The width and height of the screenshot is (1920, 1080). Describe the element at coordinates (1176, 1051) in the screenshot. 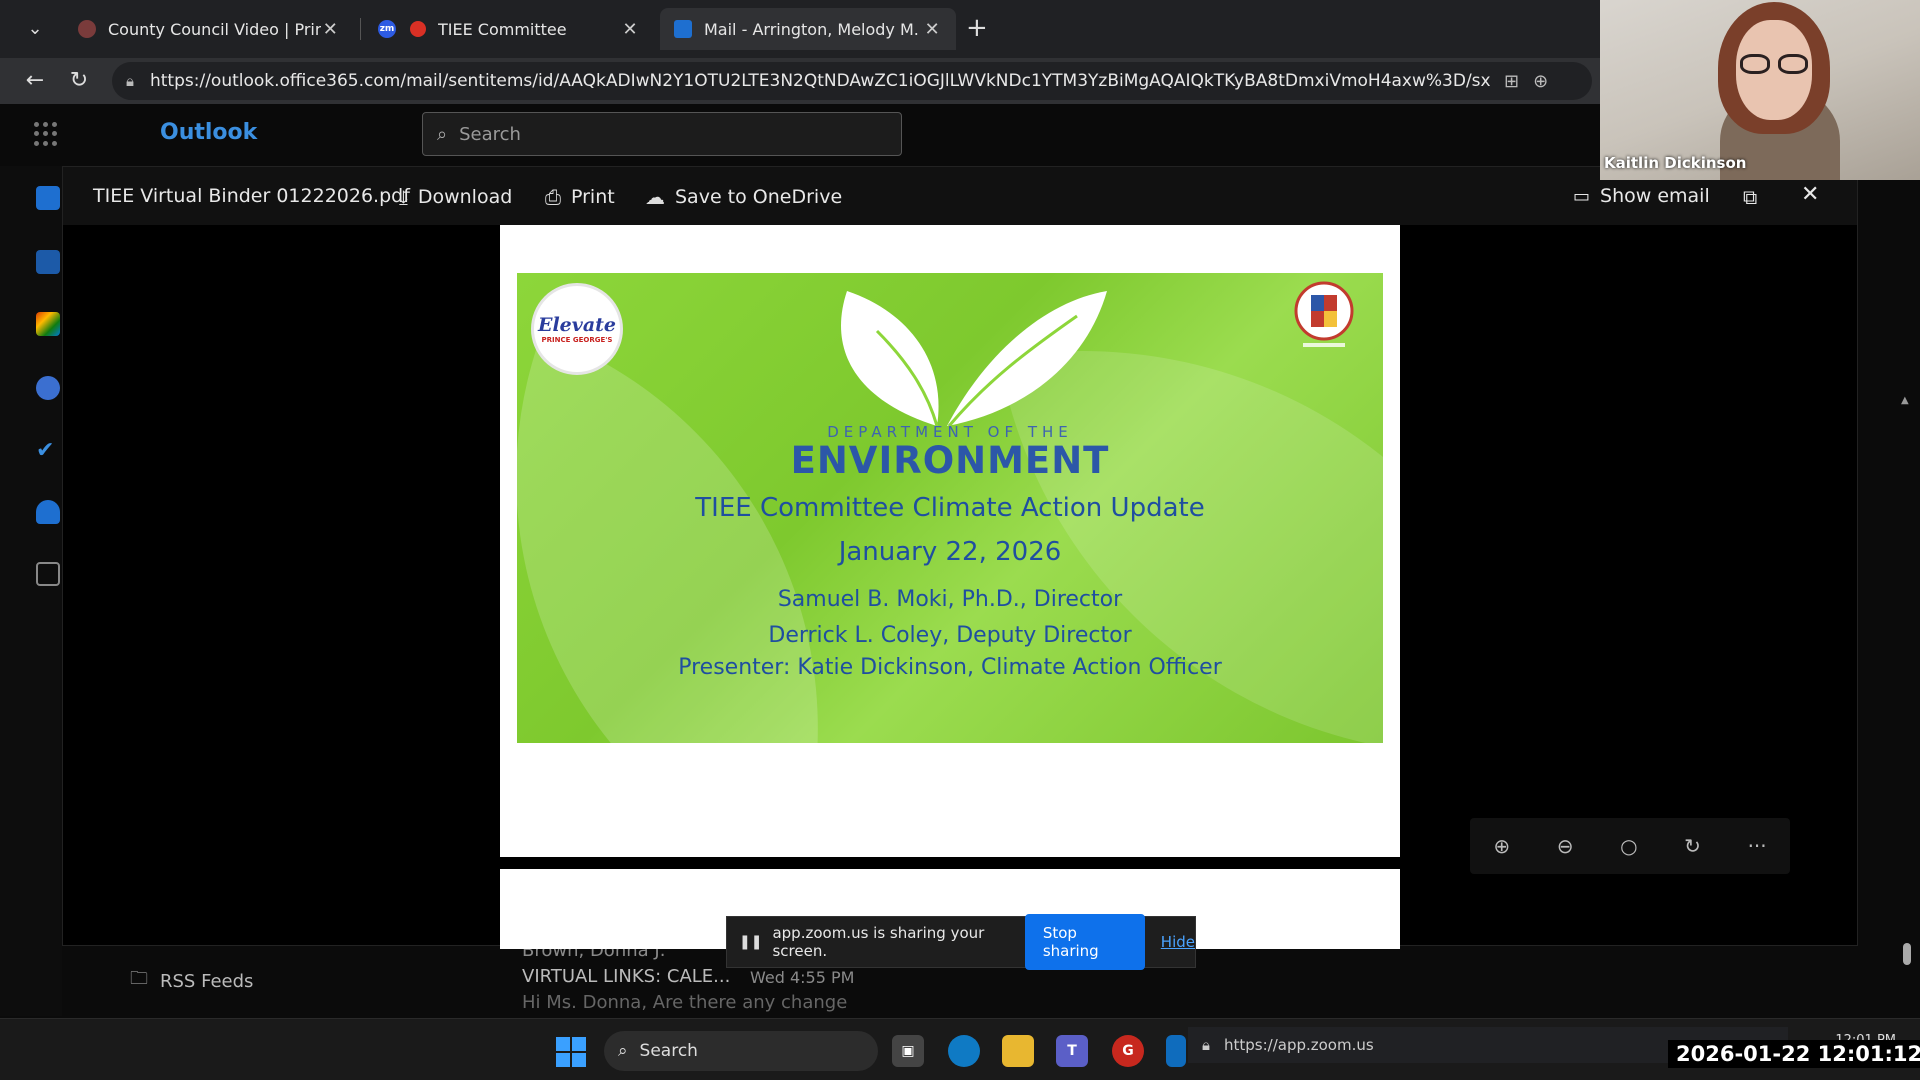

I see `outlook-taskbar-icon` at that location.